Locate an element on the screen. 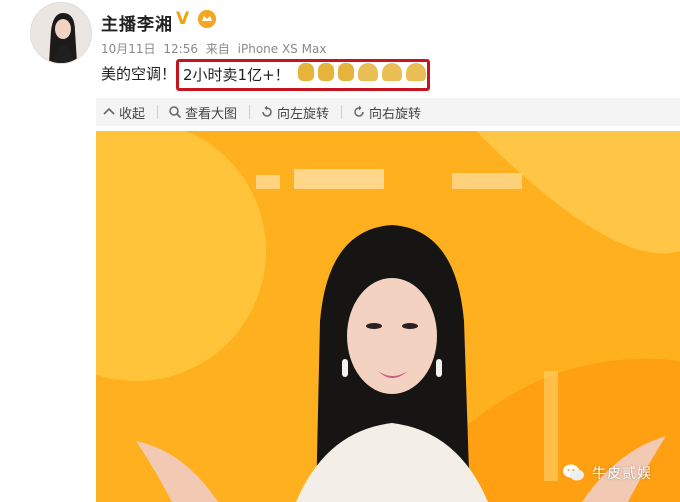  avatar-photo is located at coordinates (61, 33).